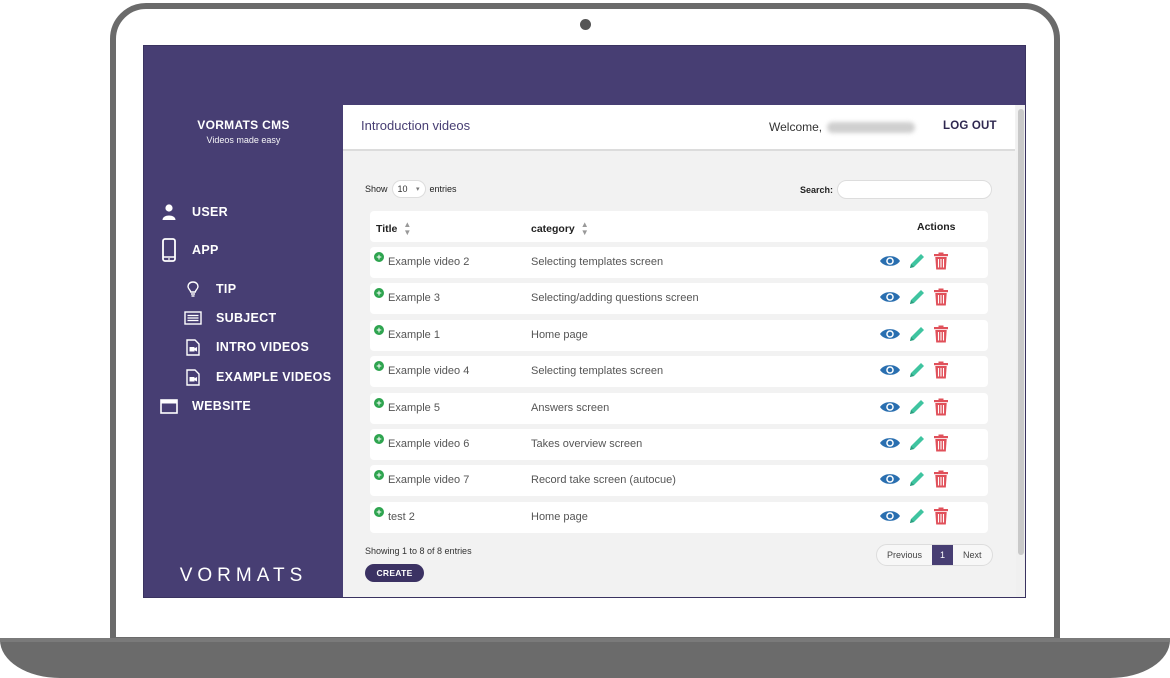 This screenshot has height=678, width=1170. Describe the element at coordinates (679, 128) in the screenshot. I see `top-bar: Introduction videos Welcome, LOG OUT` at that location.